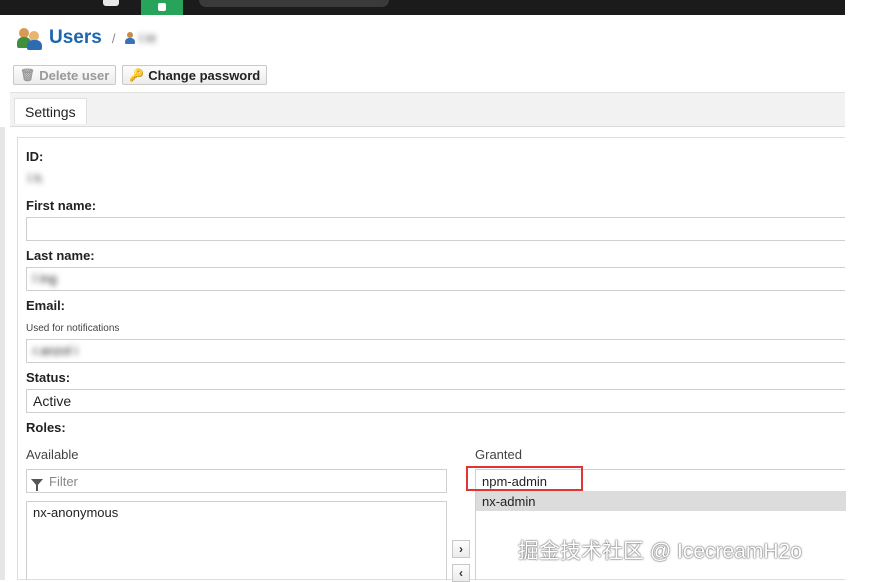  Describe the element at coordinates (37, 484) in the screenshot. I see `filter-icon` at that location.